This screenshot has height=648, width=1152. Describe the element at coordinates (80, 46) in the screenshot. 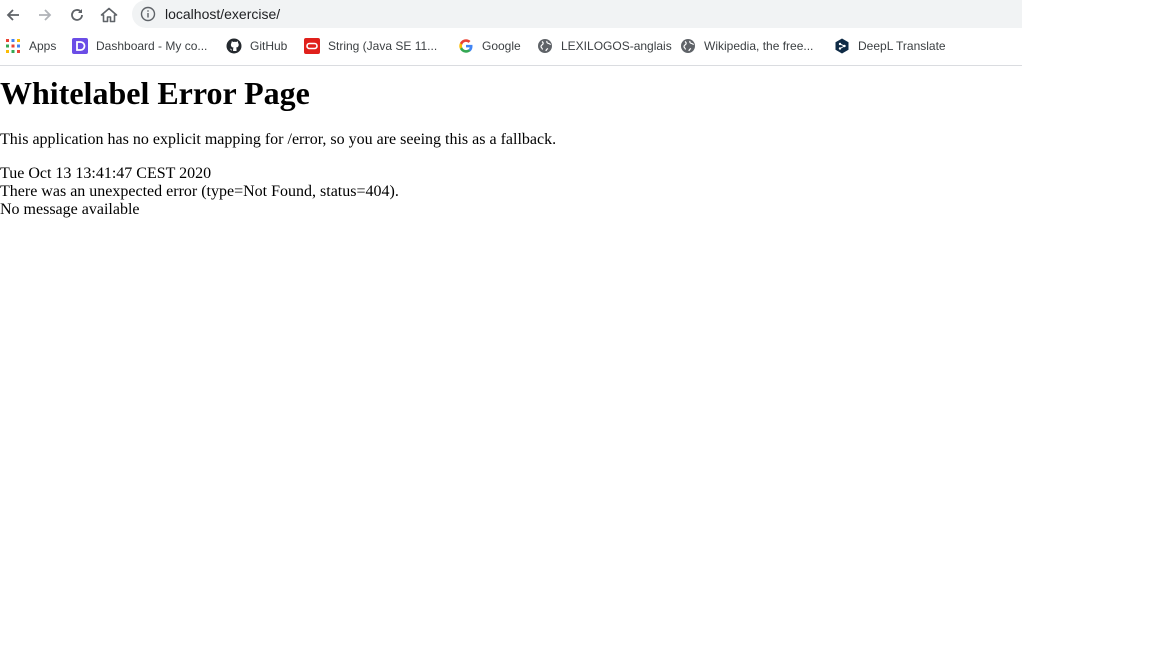

I see `dashboard-icon` at that location.